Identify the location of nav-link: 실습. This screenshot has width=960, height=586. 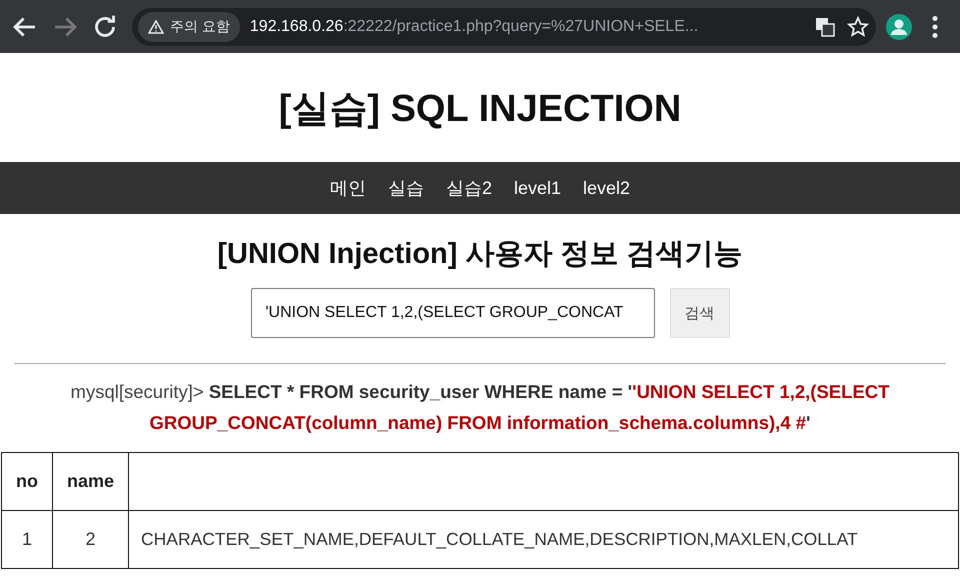
(406, 188).